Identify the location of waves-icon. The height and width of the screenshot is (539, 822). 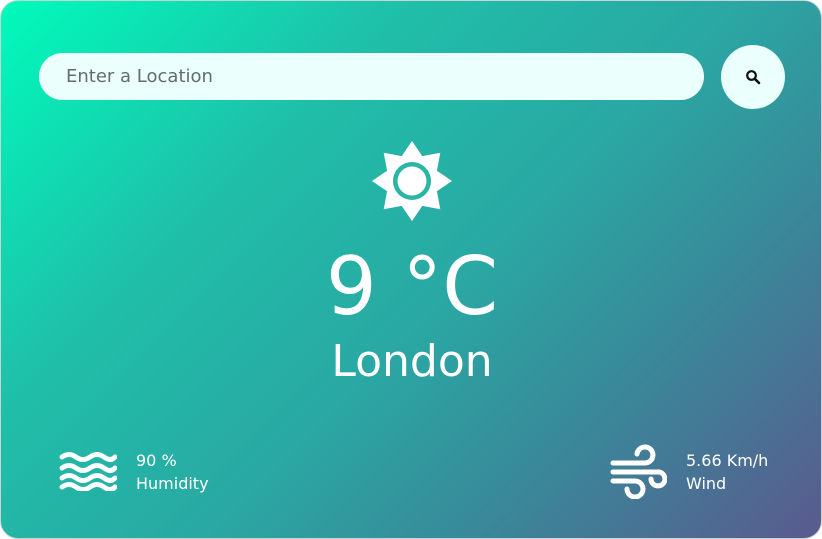
(88, 471).